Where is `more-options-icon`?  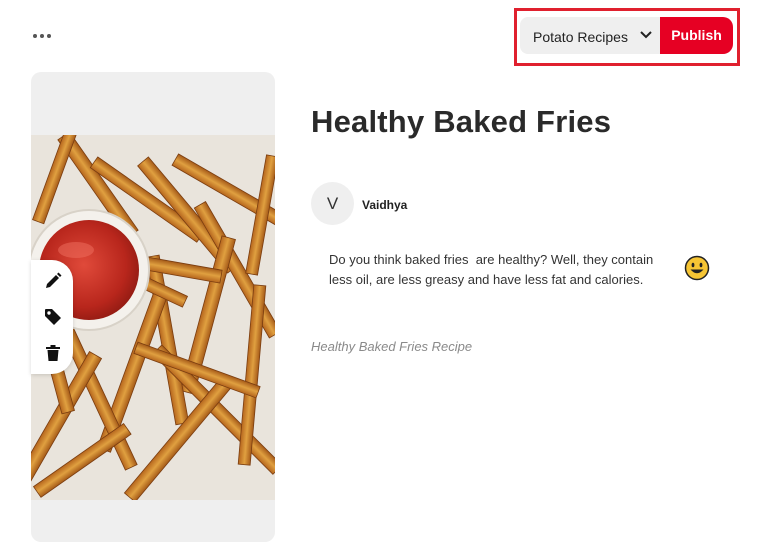
more-options-icon is located at coordinates (42, 36).